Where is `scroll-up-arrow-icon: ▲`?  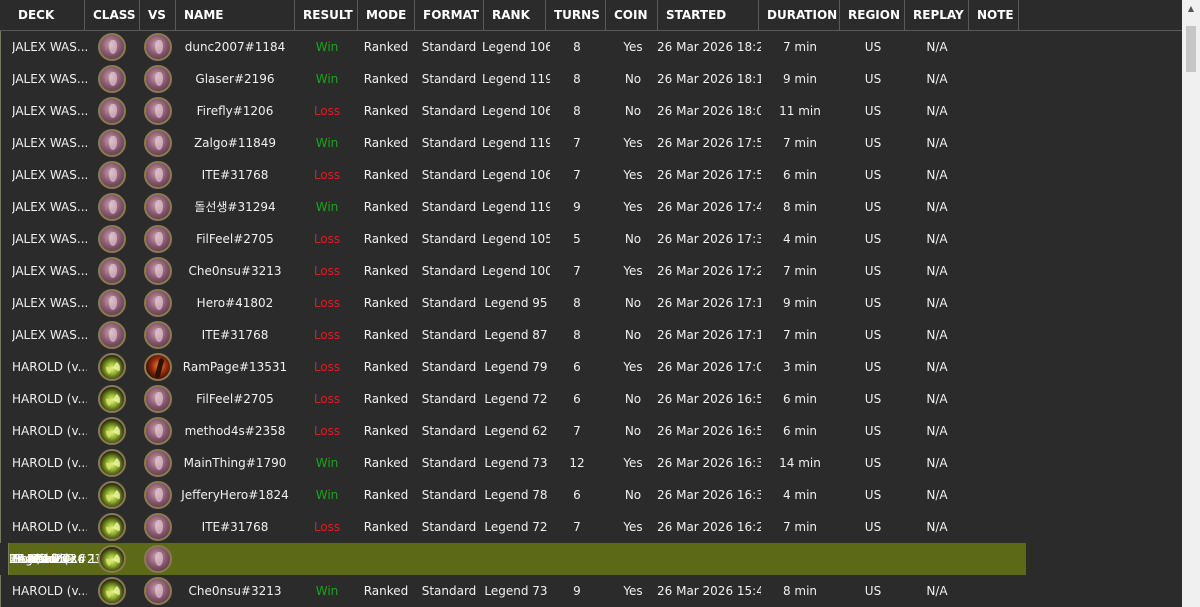 scroll-up-arrow-icon: ▲ is located at coordinates (1191, 9).